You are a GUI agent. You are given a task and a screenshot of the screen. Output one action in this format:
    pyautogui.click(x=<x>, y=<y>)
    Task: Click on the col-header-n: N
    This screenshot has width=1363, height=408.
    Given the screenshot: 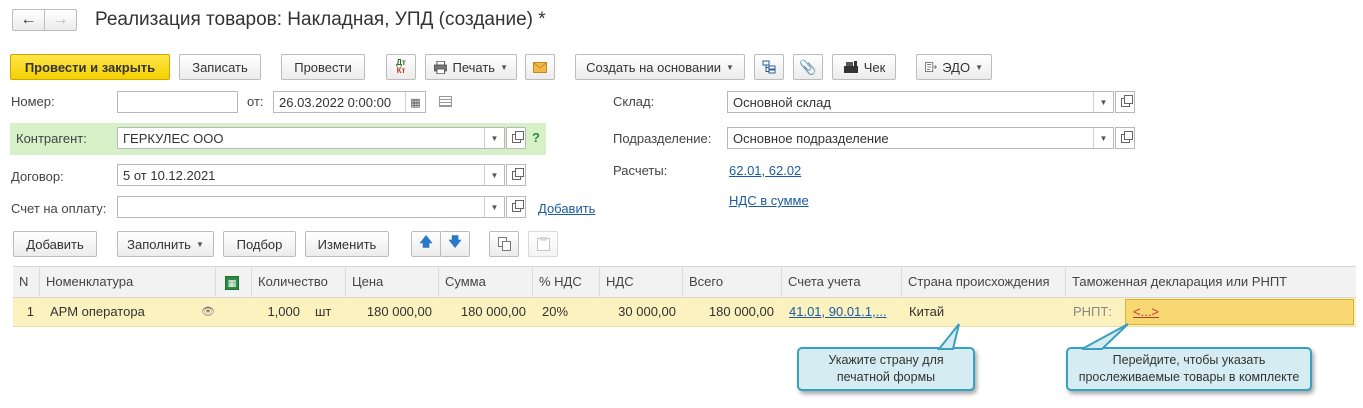 What is the action you would take?
    pyautogui.click(x=26, y=282)
    